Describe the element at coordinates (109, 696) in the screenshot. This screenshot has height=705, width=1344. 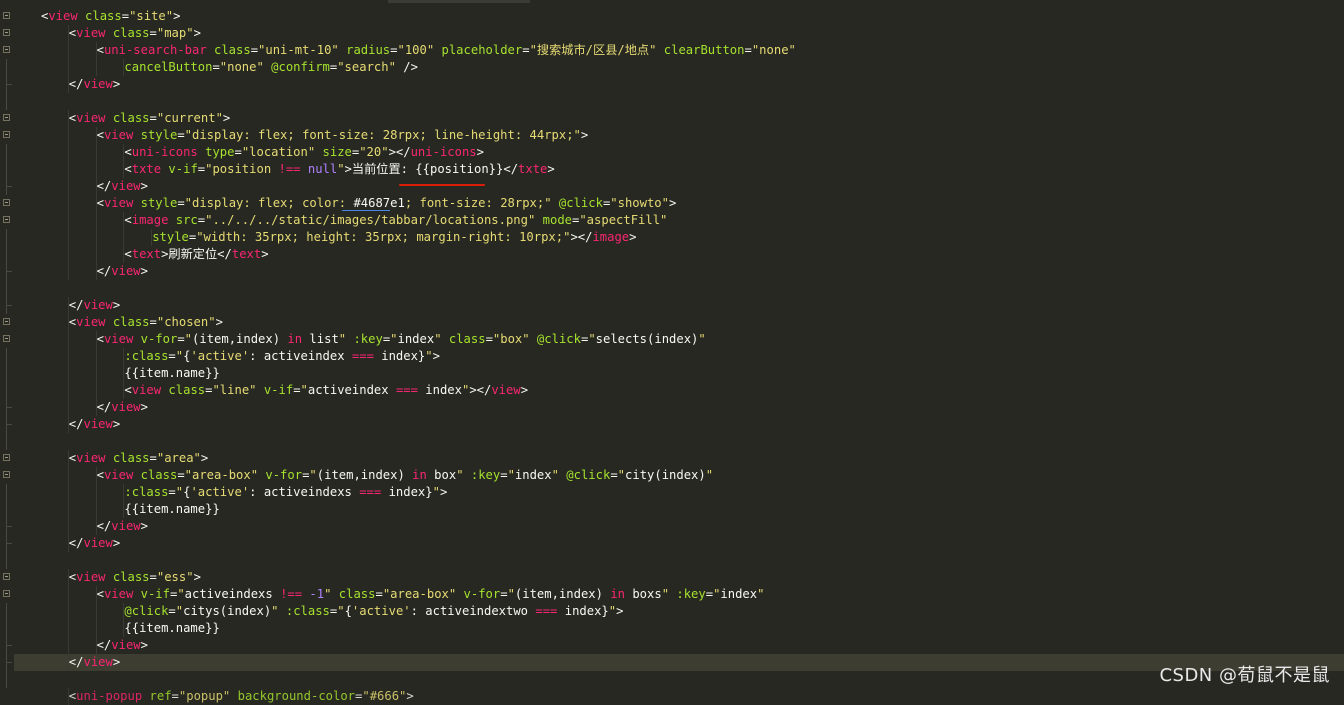
I see `code-token: uni-popup` at that location.